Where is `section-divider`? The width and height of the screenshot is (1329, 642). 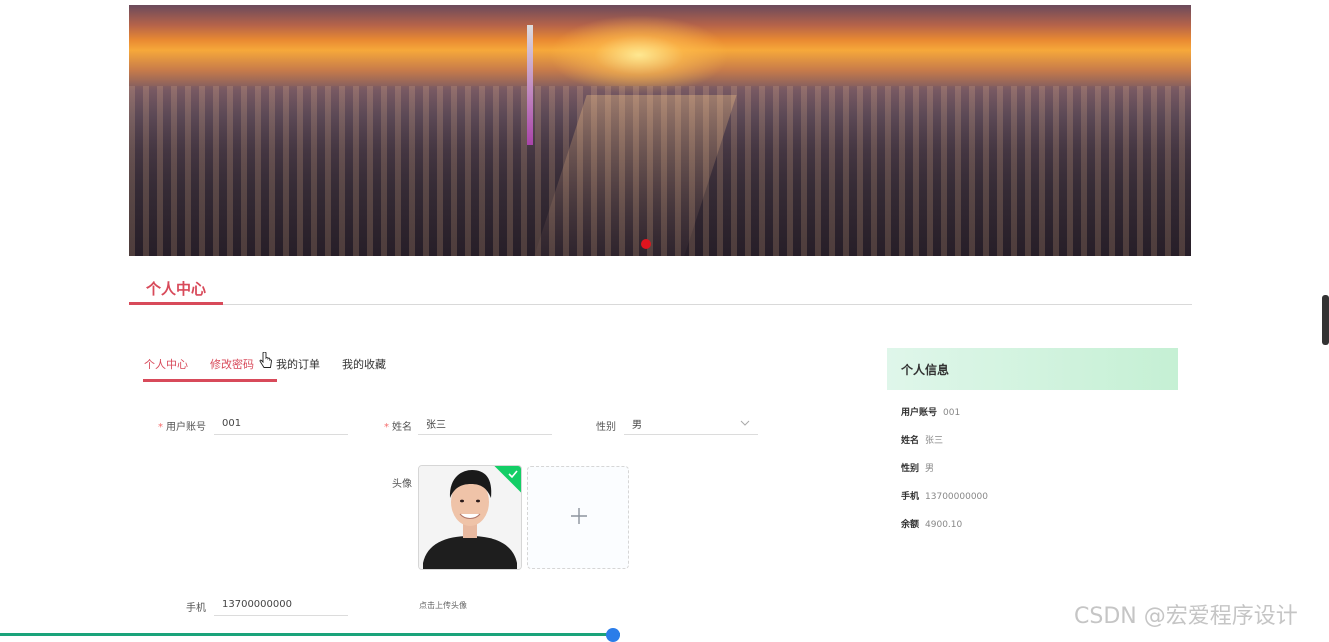 section-divider is located at coordinates (660, 304).